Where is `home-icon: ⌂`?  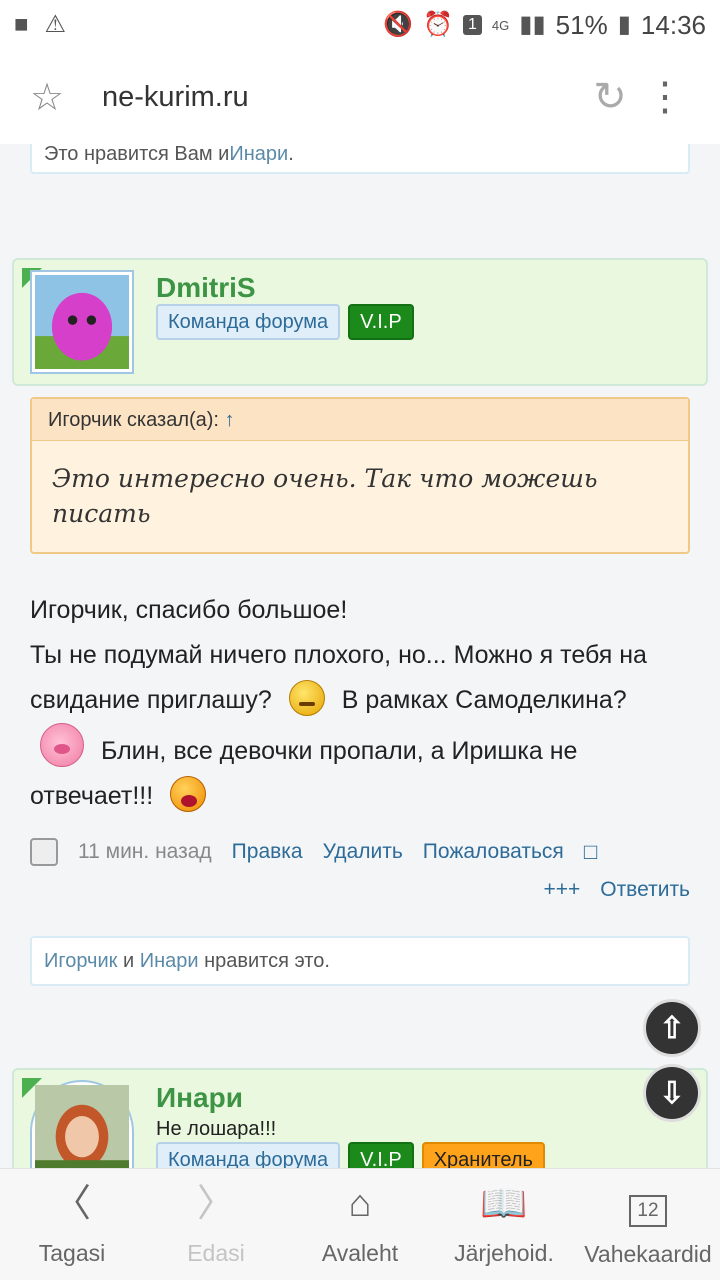 home-icon: ⌂ is located at coordinates (360, 1204).